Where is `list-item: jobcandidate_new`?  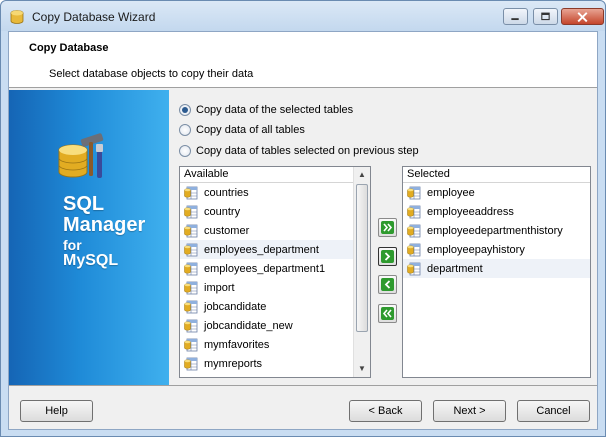
list-item: jobcandidate_new is located at coordinates (275, 325).